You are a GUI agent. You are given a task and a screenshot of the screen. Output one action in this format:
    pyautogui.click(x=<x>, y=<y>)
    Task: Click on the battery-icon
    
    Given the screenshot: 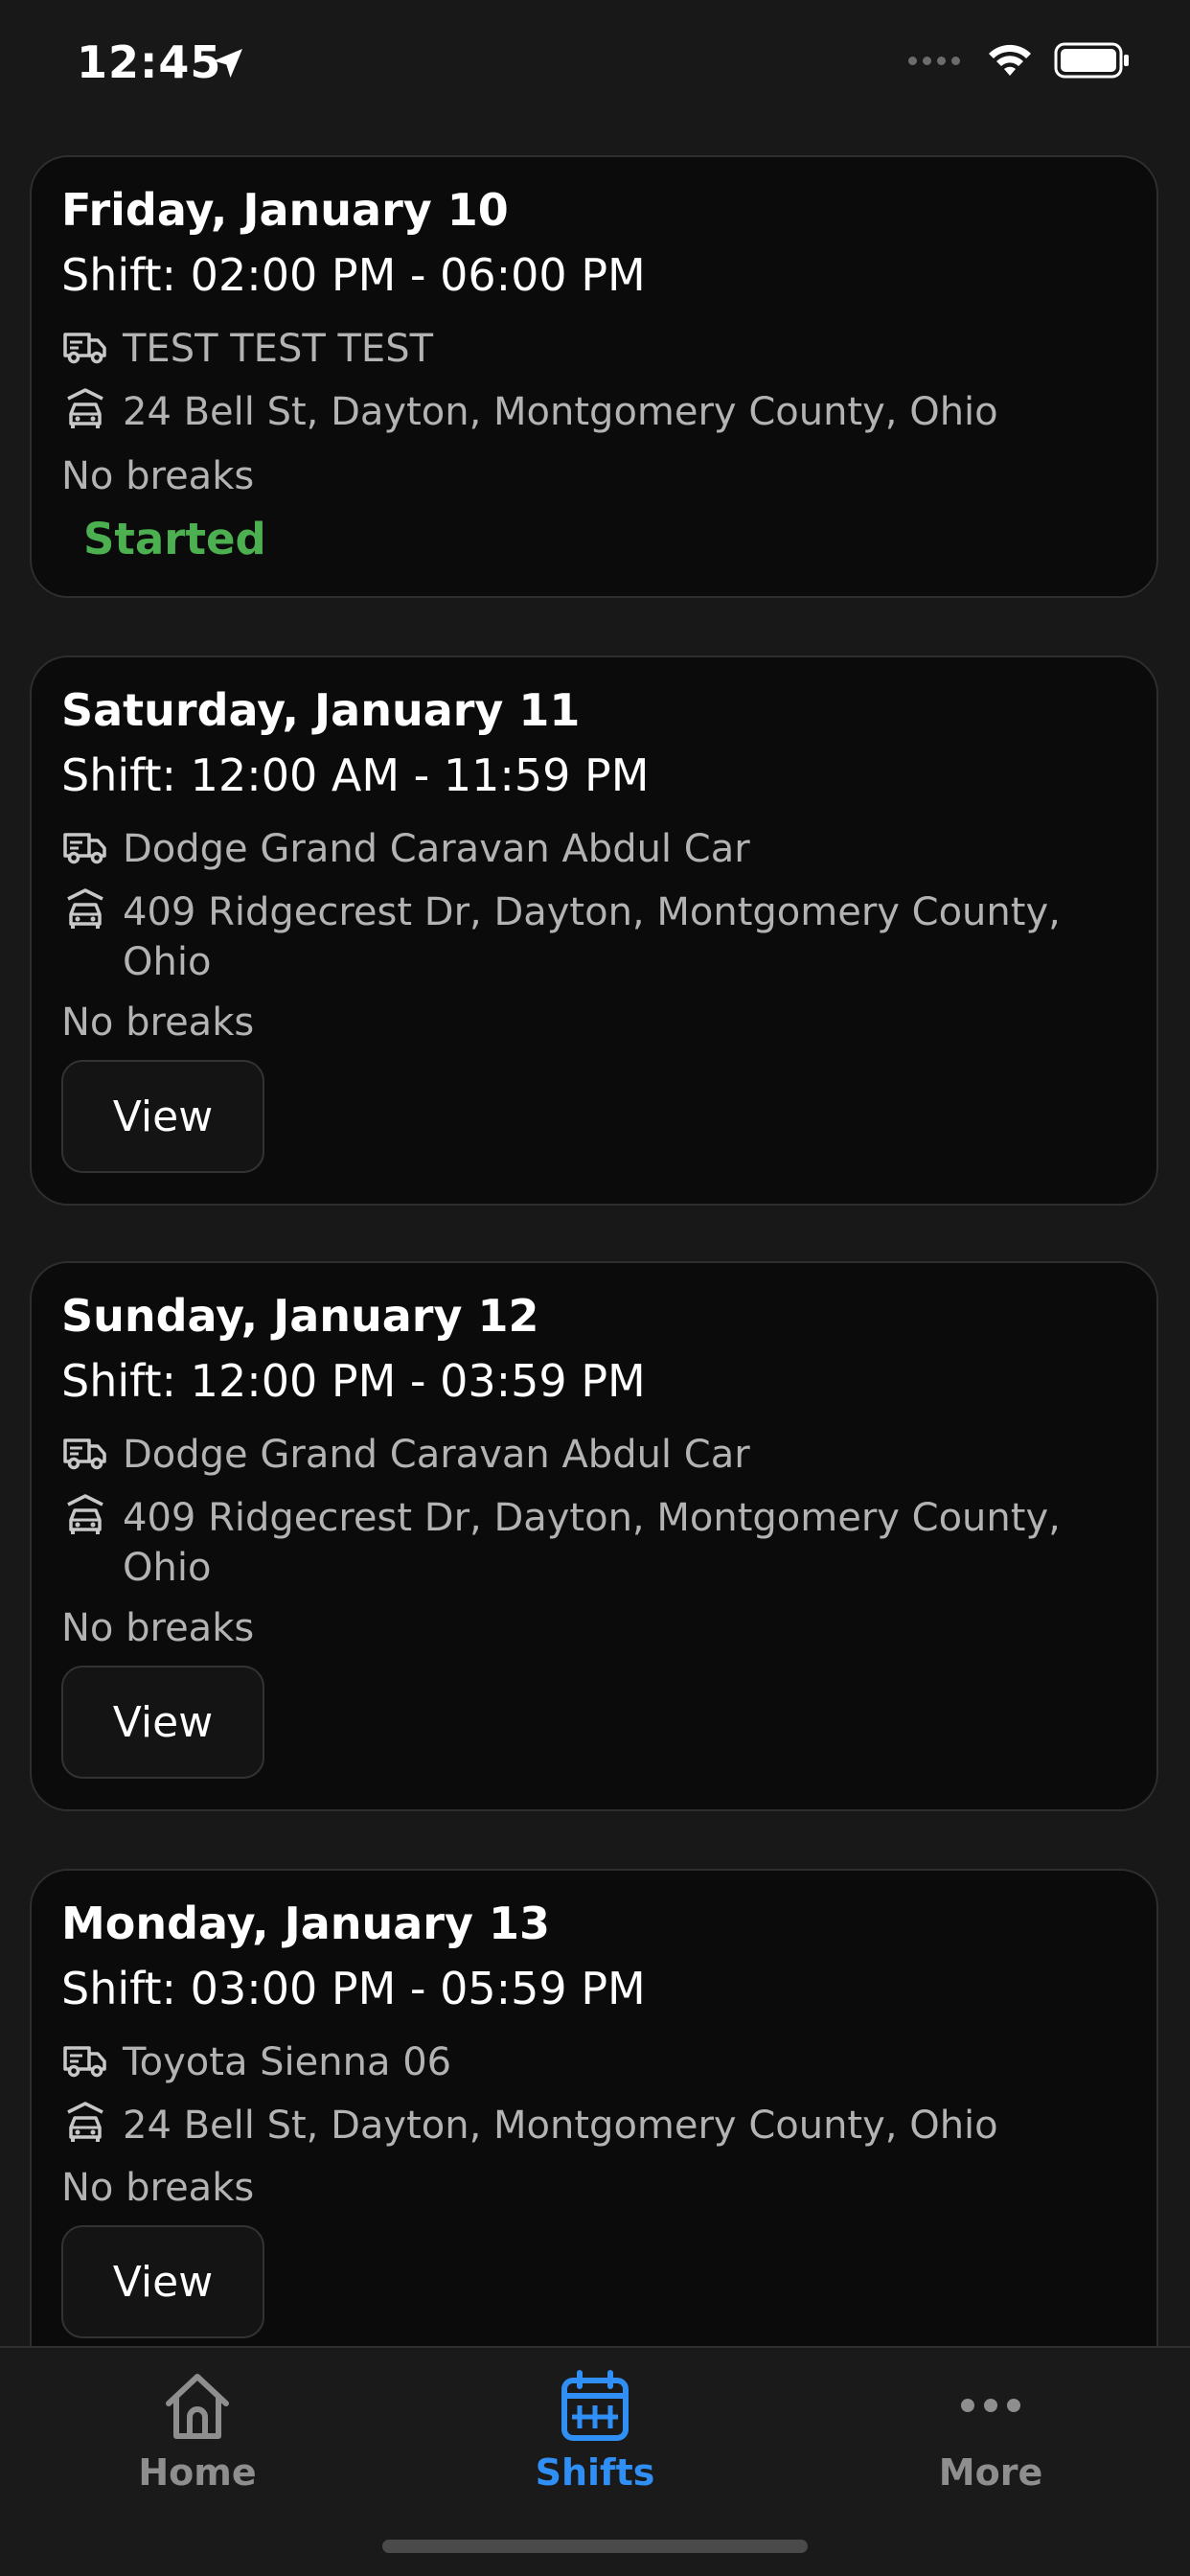 What is the action you would take?
    pyautogui.click(x=1092, y=60)
    